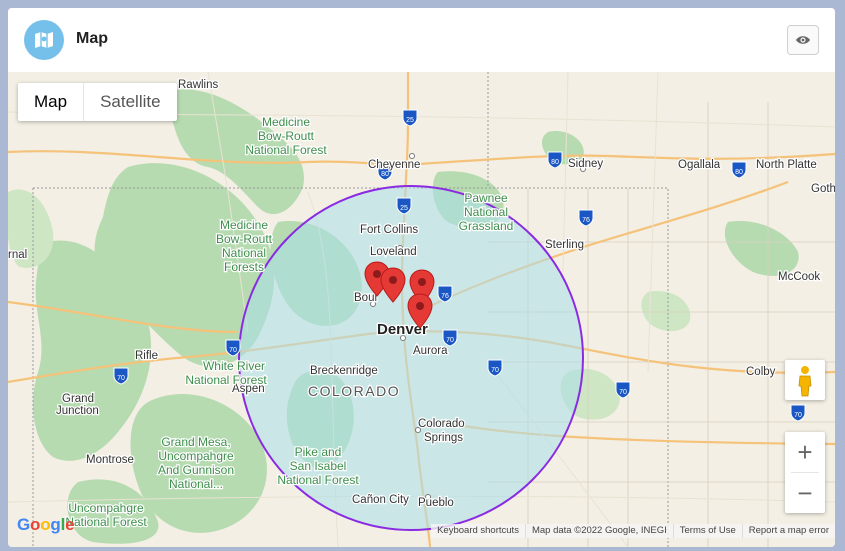  I want to click on shield-i70-rifle: 70, so click(121, 376).